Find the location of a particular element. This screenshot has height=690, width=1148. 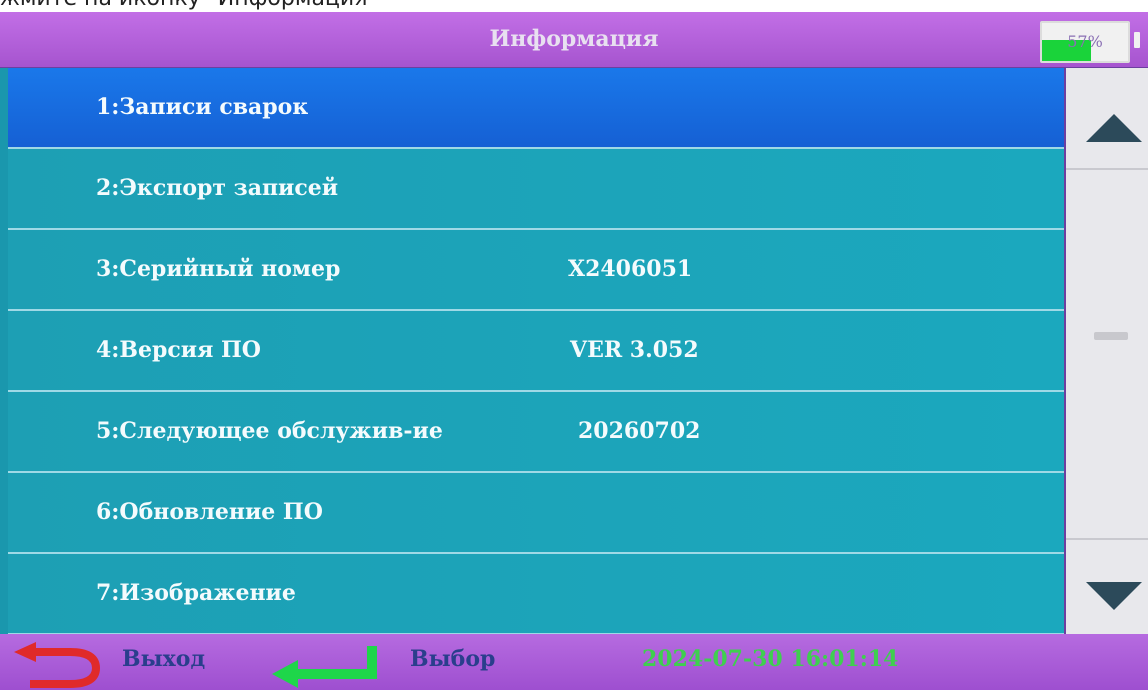

exit-button: Выход is located at coordinates (163, 662).